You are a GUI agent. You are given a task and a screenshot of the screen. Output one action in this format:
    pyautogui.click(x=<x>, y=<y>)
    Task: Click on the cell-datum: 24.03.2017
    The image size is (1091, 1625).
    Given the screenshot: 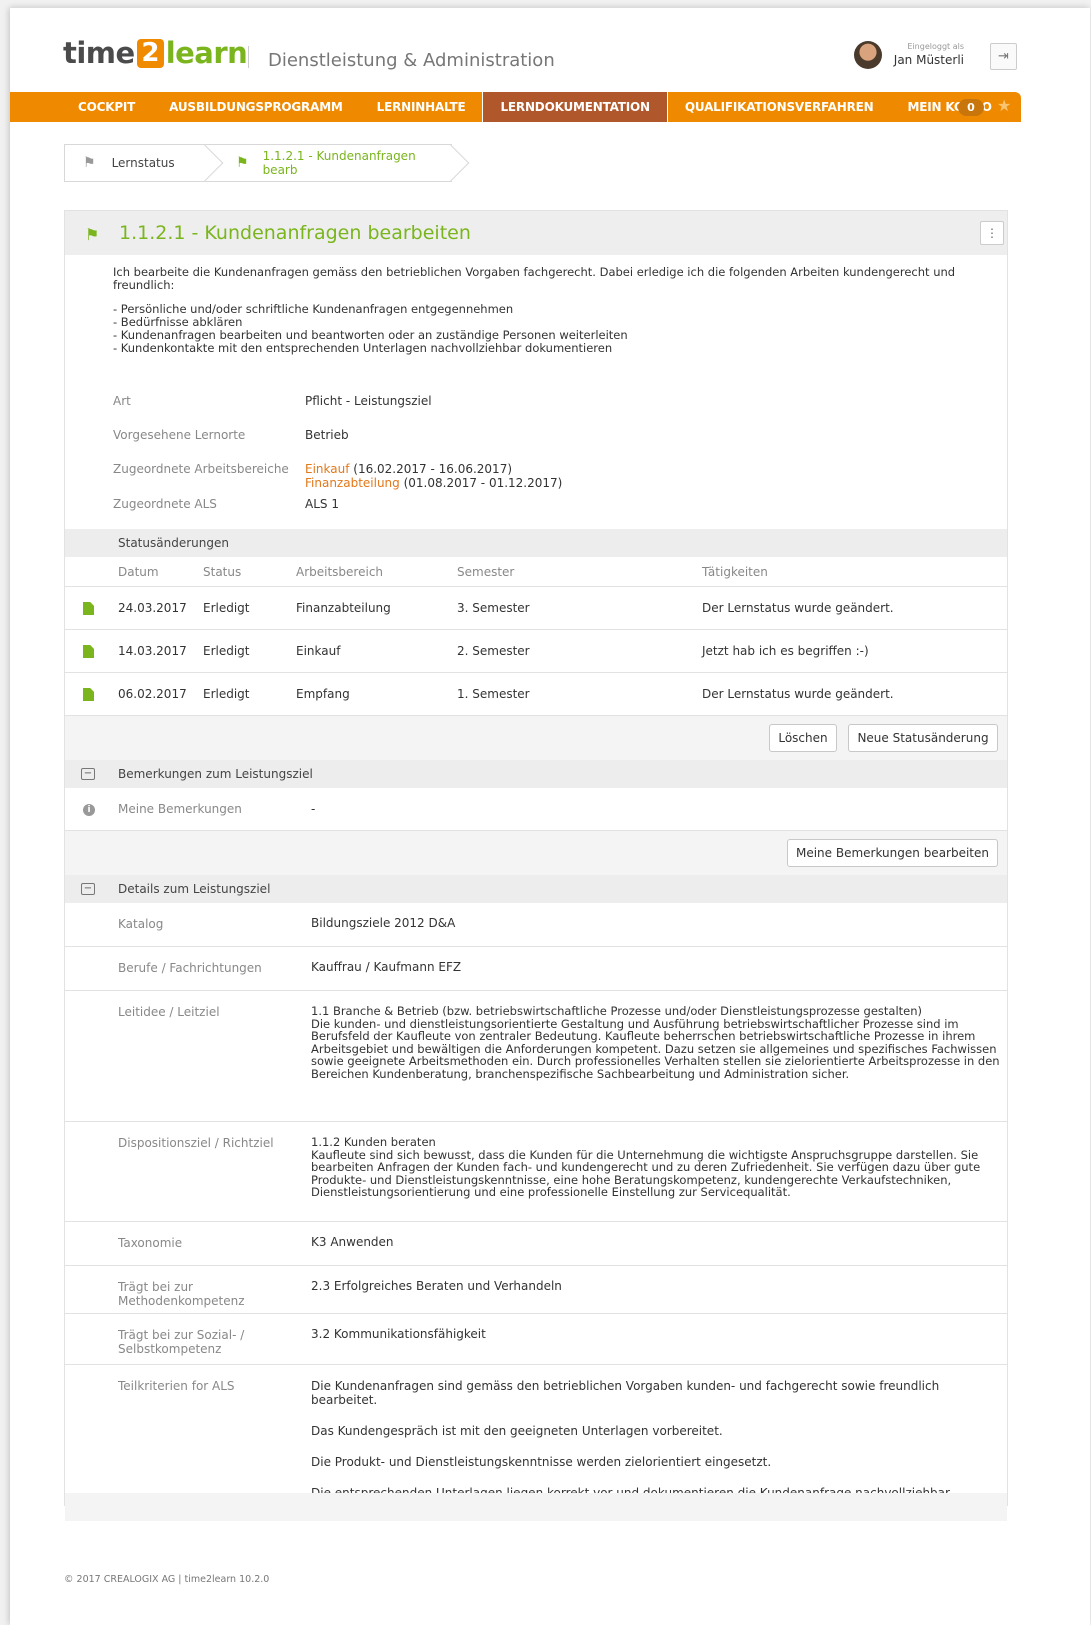 What is the action you would take?
    pyautogui.click(x=152, y=608)
    